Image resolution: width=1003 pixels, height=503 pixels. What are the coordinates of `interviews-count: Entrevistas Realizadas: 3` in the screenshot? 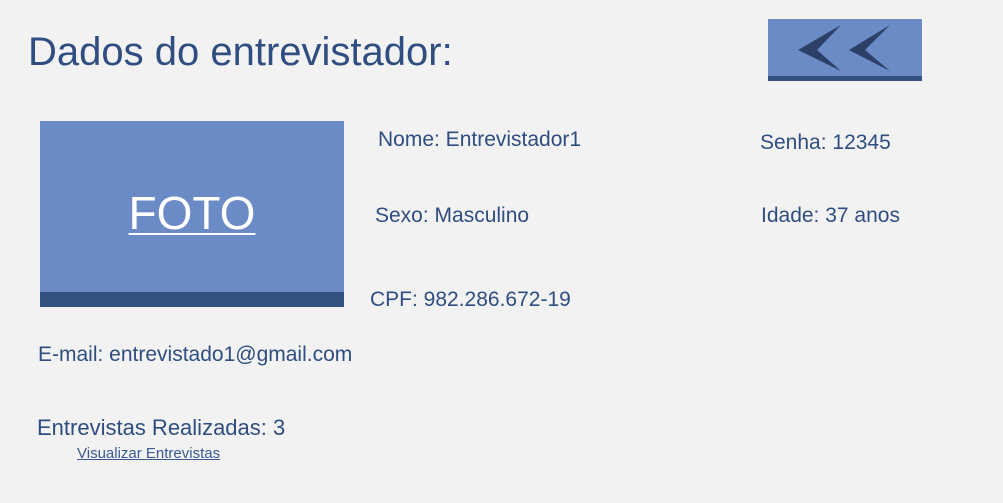 It's located at (161, 427).